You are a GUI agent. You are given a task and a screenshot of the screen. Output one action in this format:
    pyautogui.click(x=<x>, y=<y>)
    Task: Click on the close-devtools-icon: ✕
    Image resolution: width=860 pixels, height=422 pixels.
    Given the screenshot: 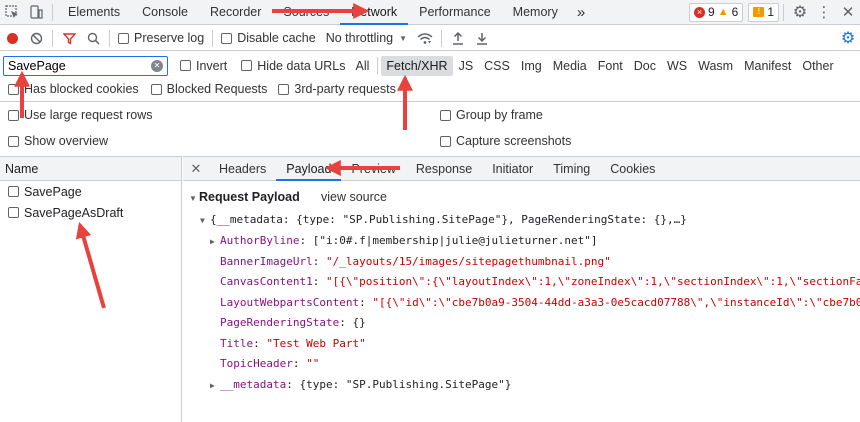 What is the action you would take?
    pyautogui.click(x=848, y=12)
    